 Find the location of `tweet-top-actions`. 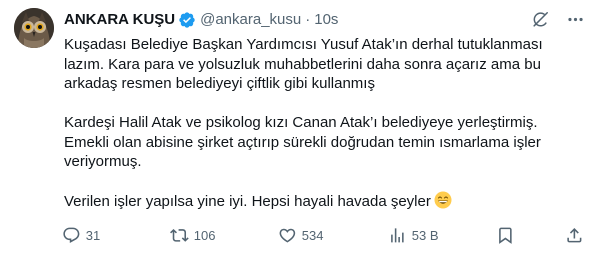

tweet-top-actions is located at coordinates (558, 19).